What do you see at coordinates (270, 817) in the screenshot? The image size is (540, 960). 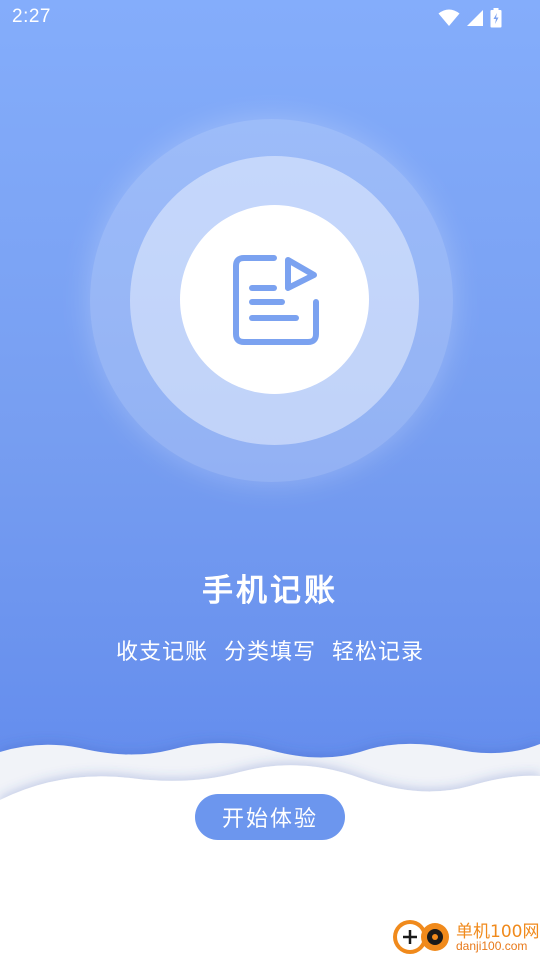 I see `start-button: 开始体验` at bounding box center [270, 817].